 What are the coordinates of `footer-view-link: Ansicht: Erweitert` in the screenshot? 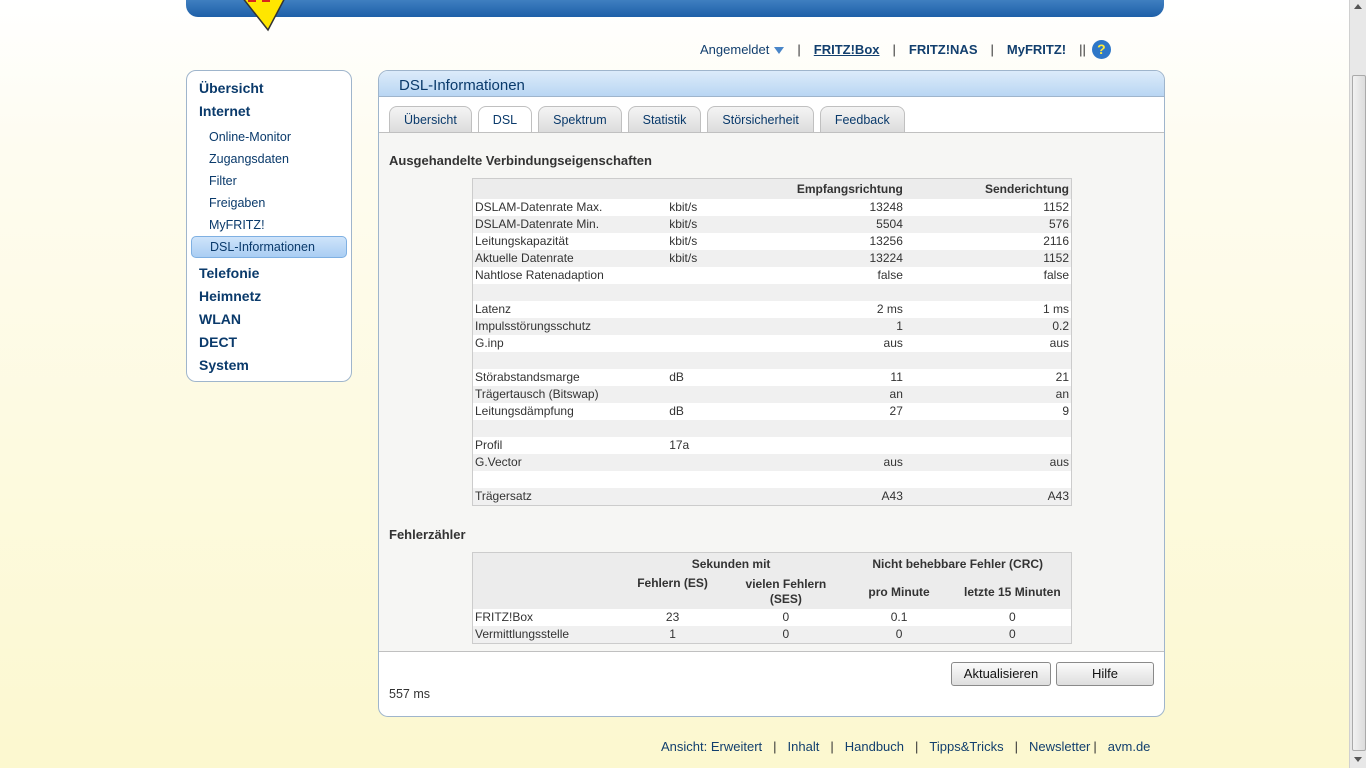 It's located at (711, 746).